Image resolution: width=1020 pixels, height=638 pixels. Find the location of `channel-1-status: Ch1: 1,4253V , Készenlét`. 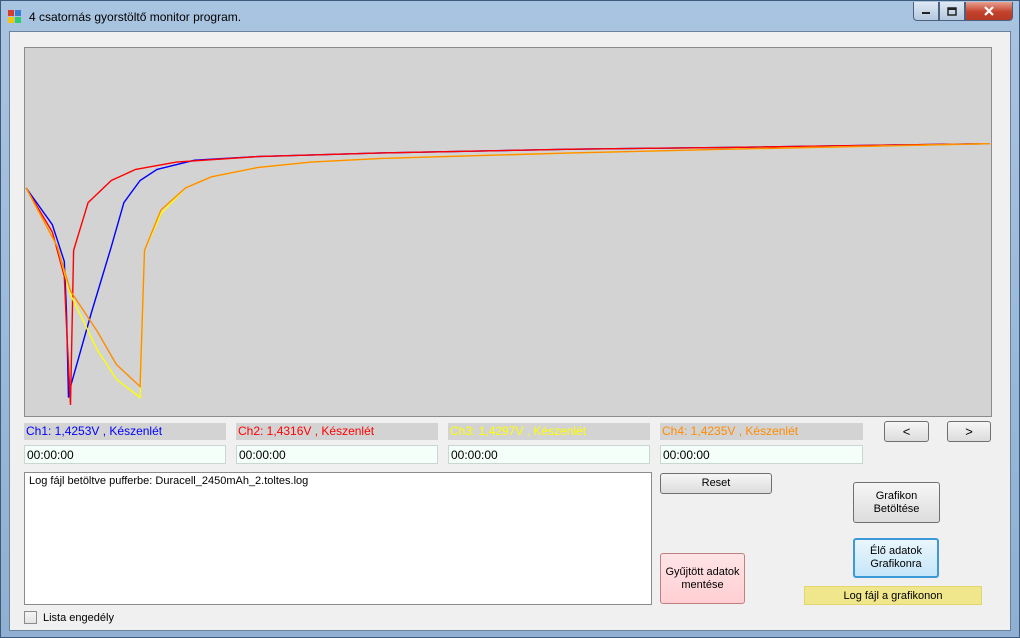

channel-1-status: Ch1: 1,4253V , Készenlét is located at coordinates (125, 431).